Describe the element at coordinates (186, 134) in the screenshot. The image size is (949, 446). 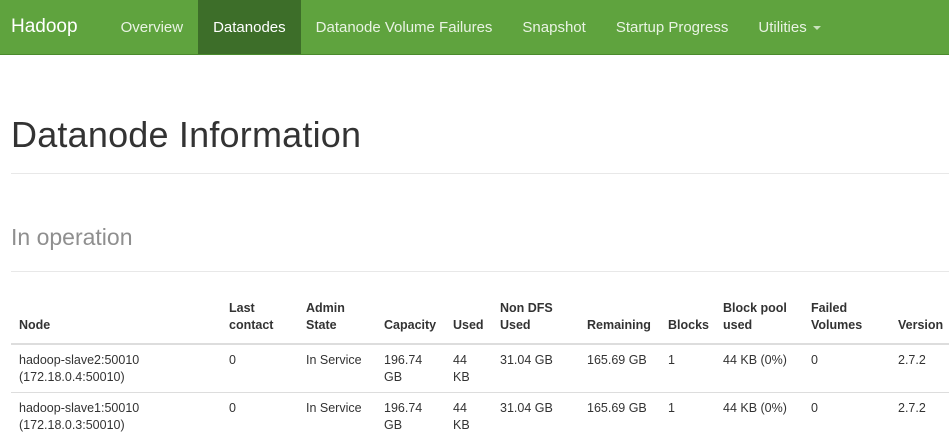
I see `page-title: Datanode Information` at that location.